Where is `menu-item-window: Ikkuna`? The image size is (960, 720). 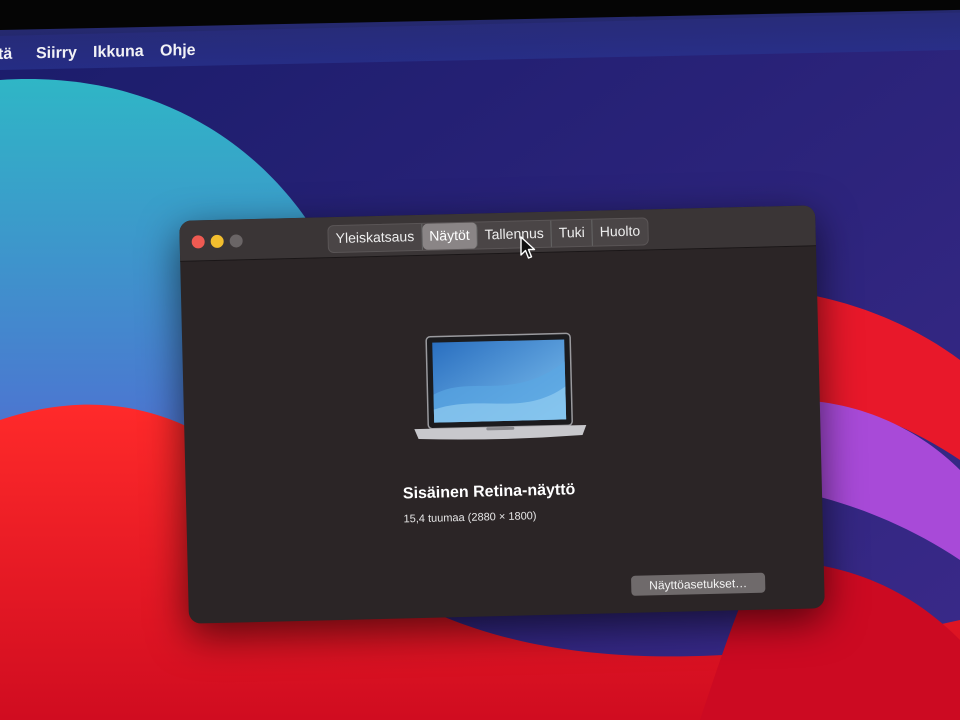
menu-item-window: Ikkuna is located at coordinates (118, 52).